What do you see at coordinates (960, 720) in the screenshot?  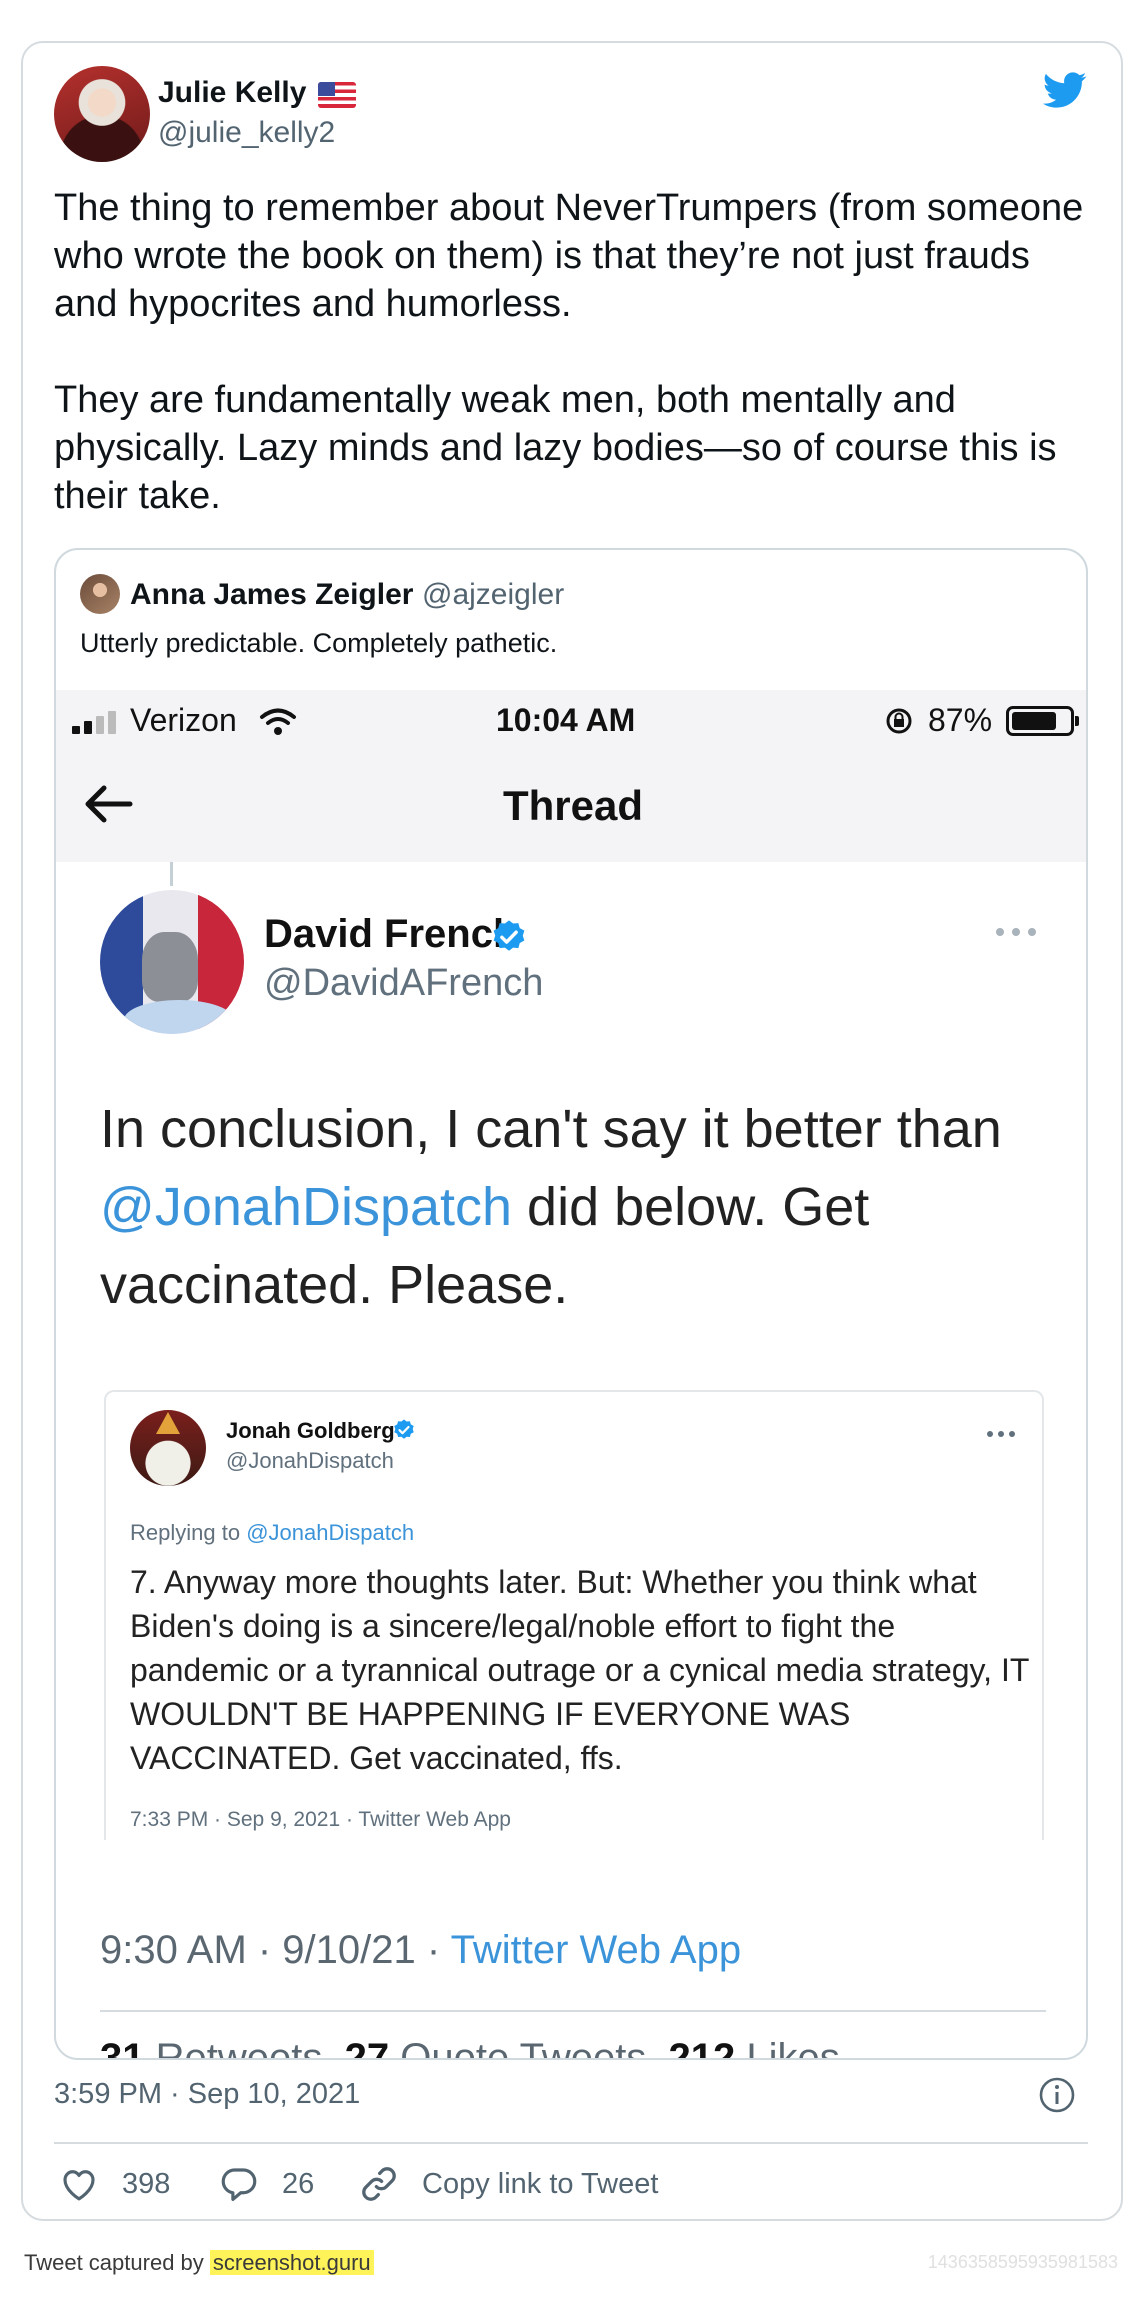 I see `battery-percentage: 87%` at bounding box center [960, 720].